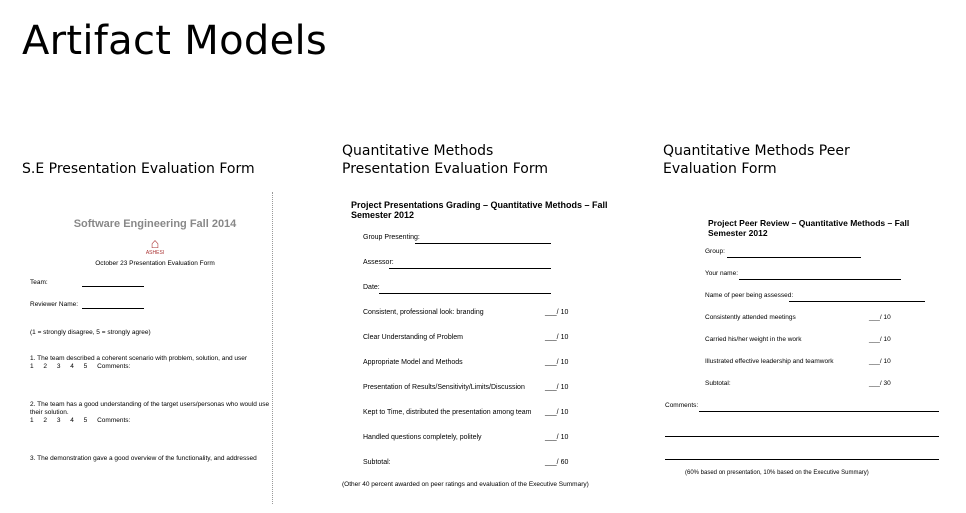  Describe the element at coordinates (756, 151) in the screenshot. I see `caption-line: Quantitative Methods Peer` at that location.